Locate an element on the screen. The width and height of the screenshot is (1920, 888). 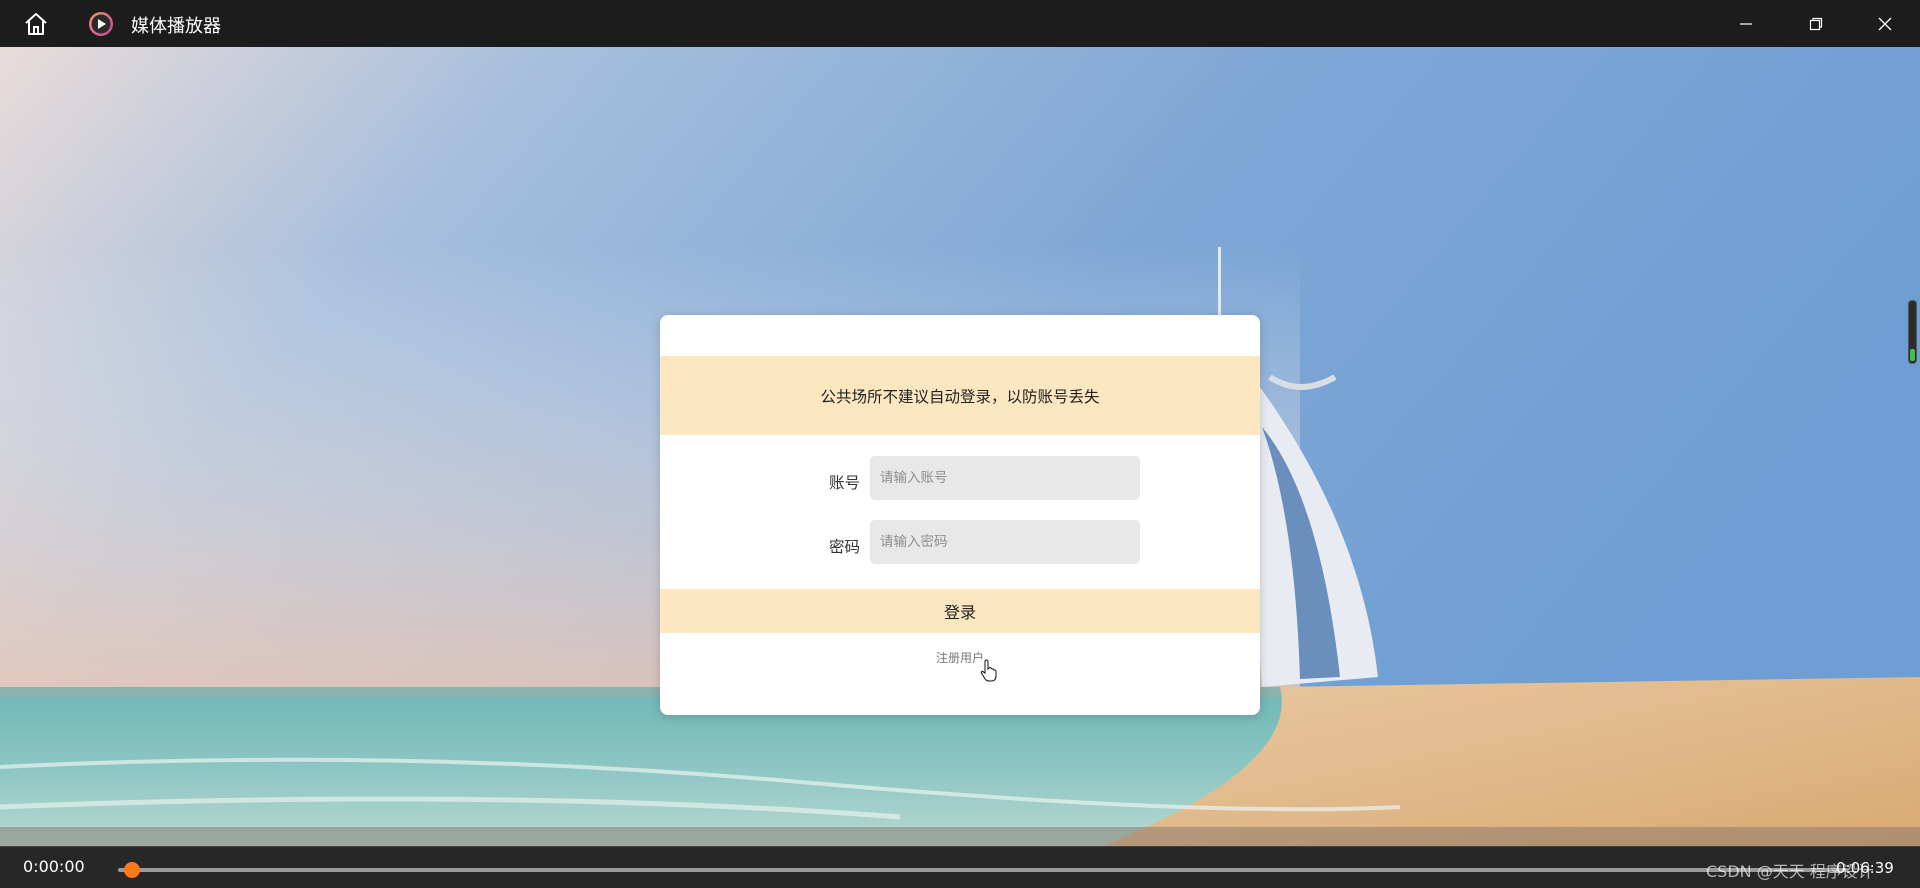
volume-indicator is located at coordinates (1912, 332).